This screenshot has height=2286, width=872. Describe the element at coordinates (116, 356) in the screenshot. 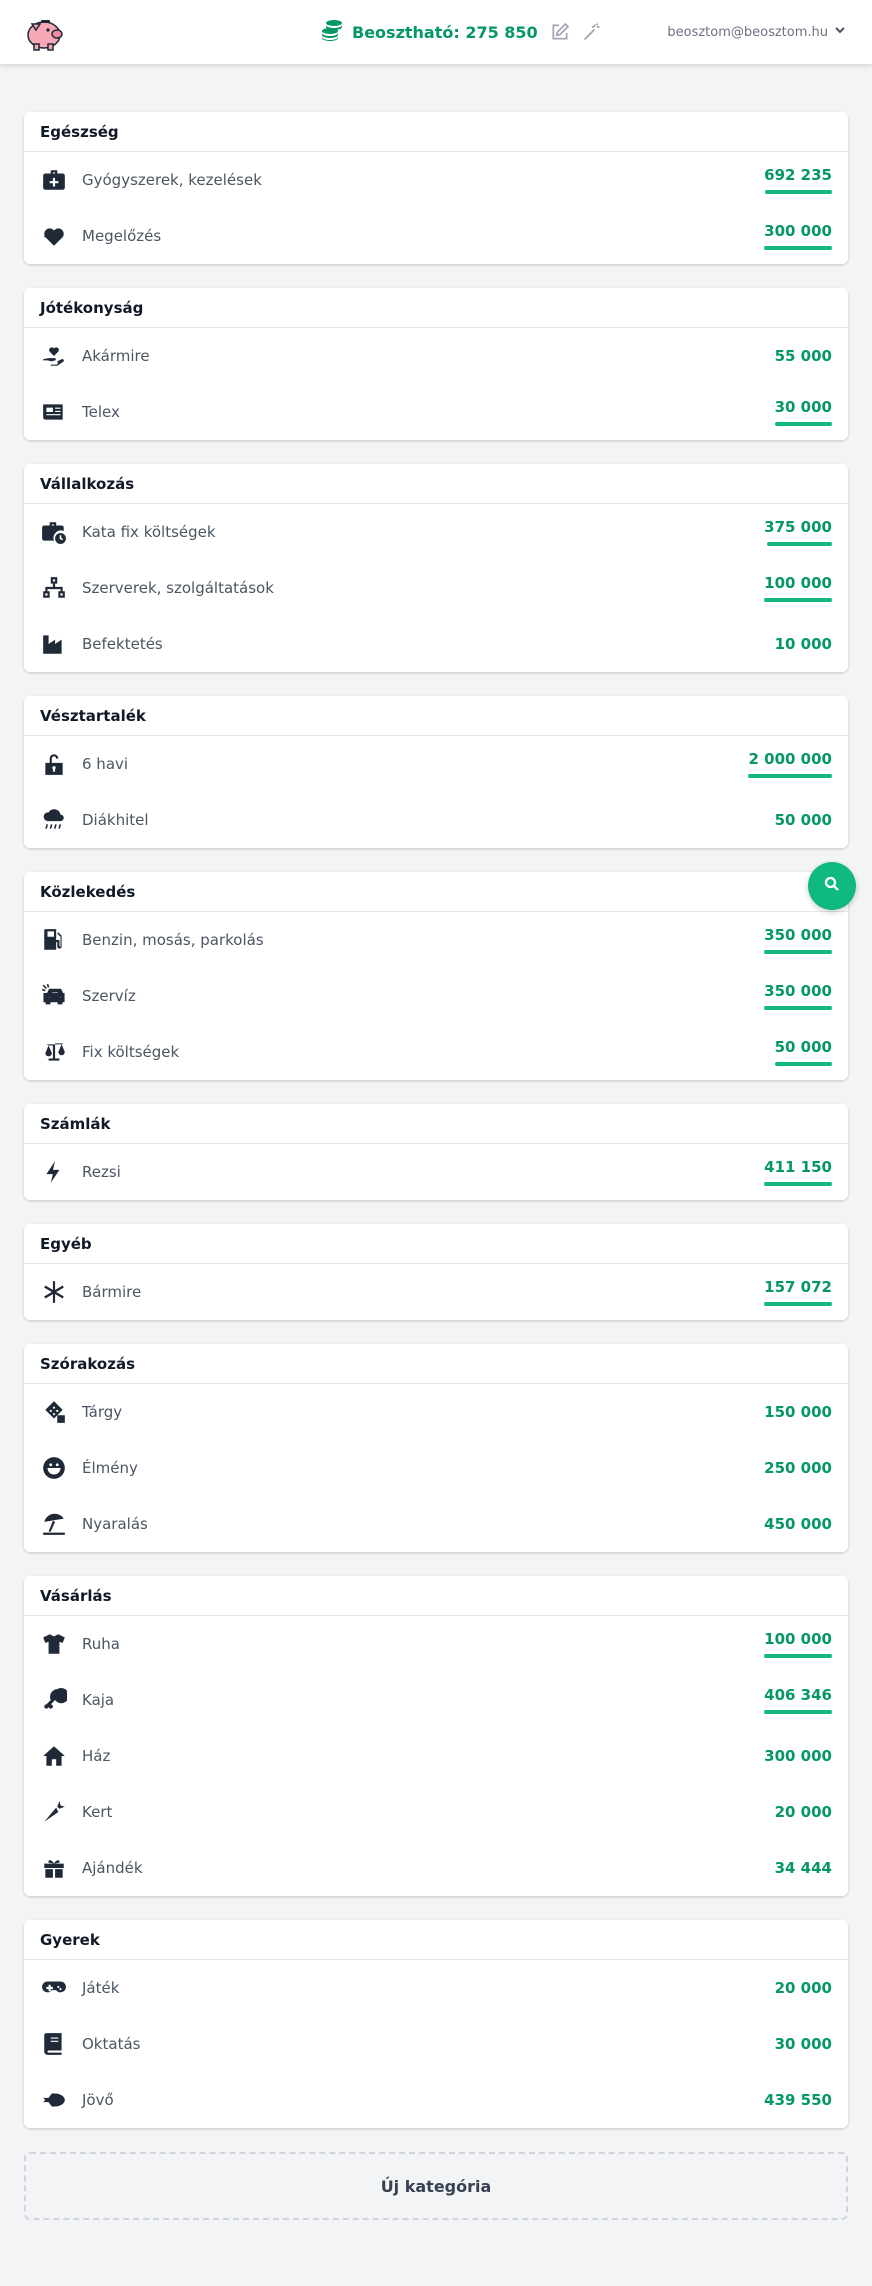

I see `budget-item-label: Akármire` at that location.